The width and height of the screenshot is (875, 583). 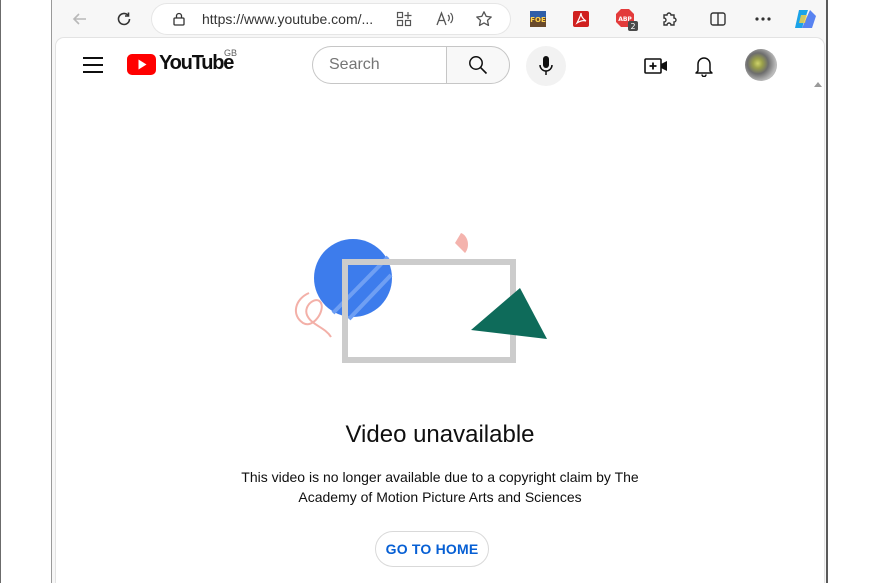 I want to click on copilot-button, so click(x=804, y=19).